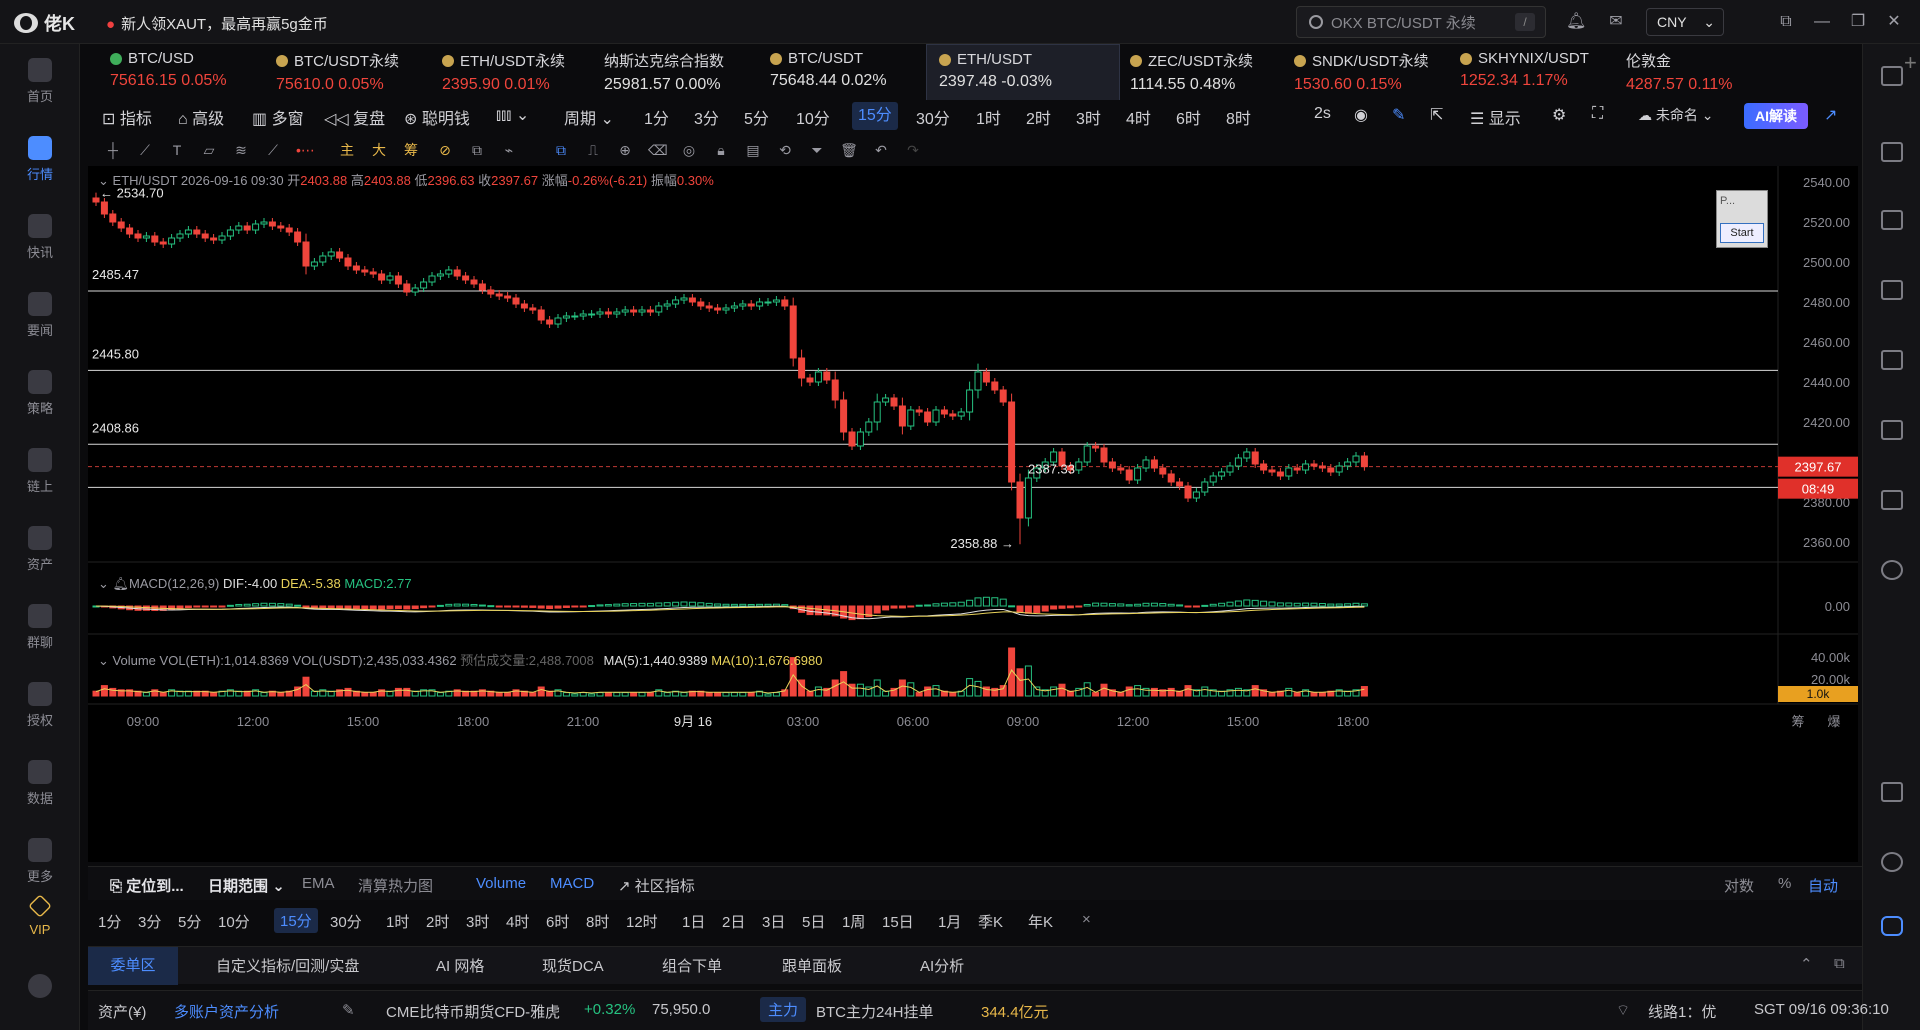 The height and width of the screenshot is (1030, 1920). What do you see at coordinates (692, 965) in the screenshot?
I see `tab-combo-order: 组合下单` at bounding box center [692, 965].